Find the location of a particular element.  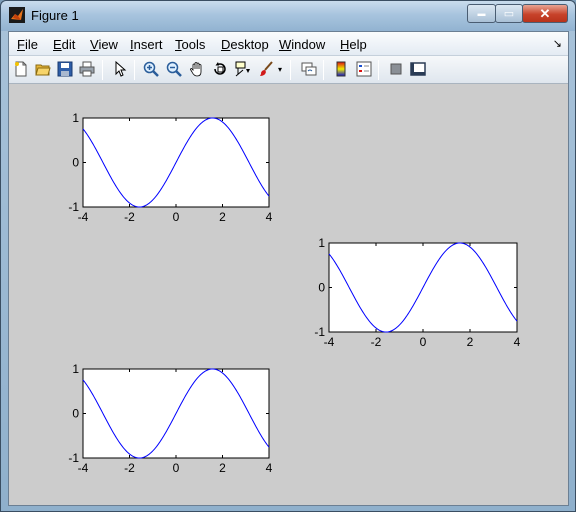

menu-insert: Insert is located at coordinates (146, 44).